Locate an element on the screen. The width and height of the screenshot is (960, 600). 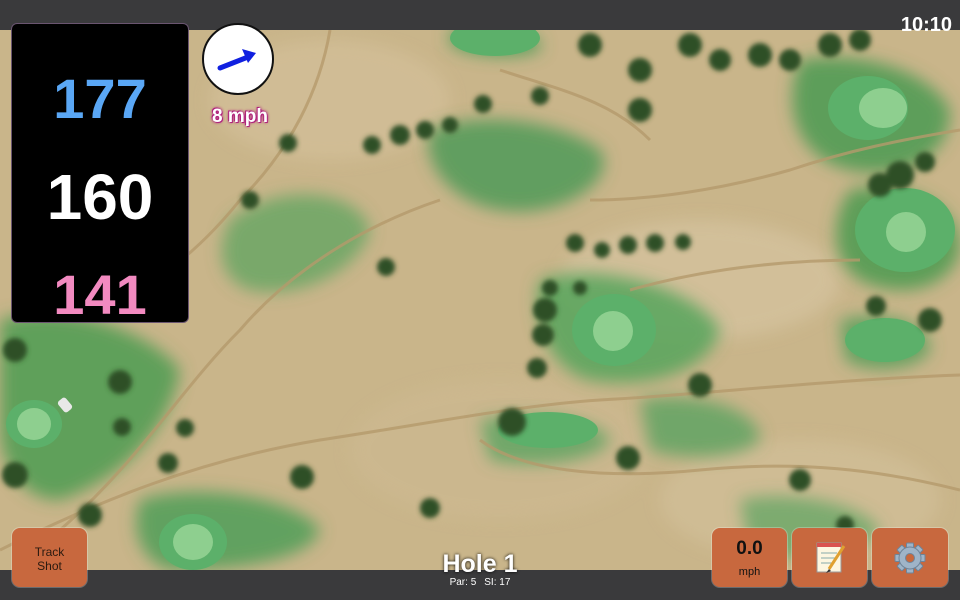
arrow-icon is located at coordinates (236, 60).